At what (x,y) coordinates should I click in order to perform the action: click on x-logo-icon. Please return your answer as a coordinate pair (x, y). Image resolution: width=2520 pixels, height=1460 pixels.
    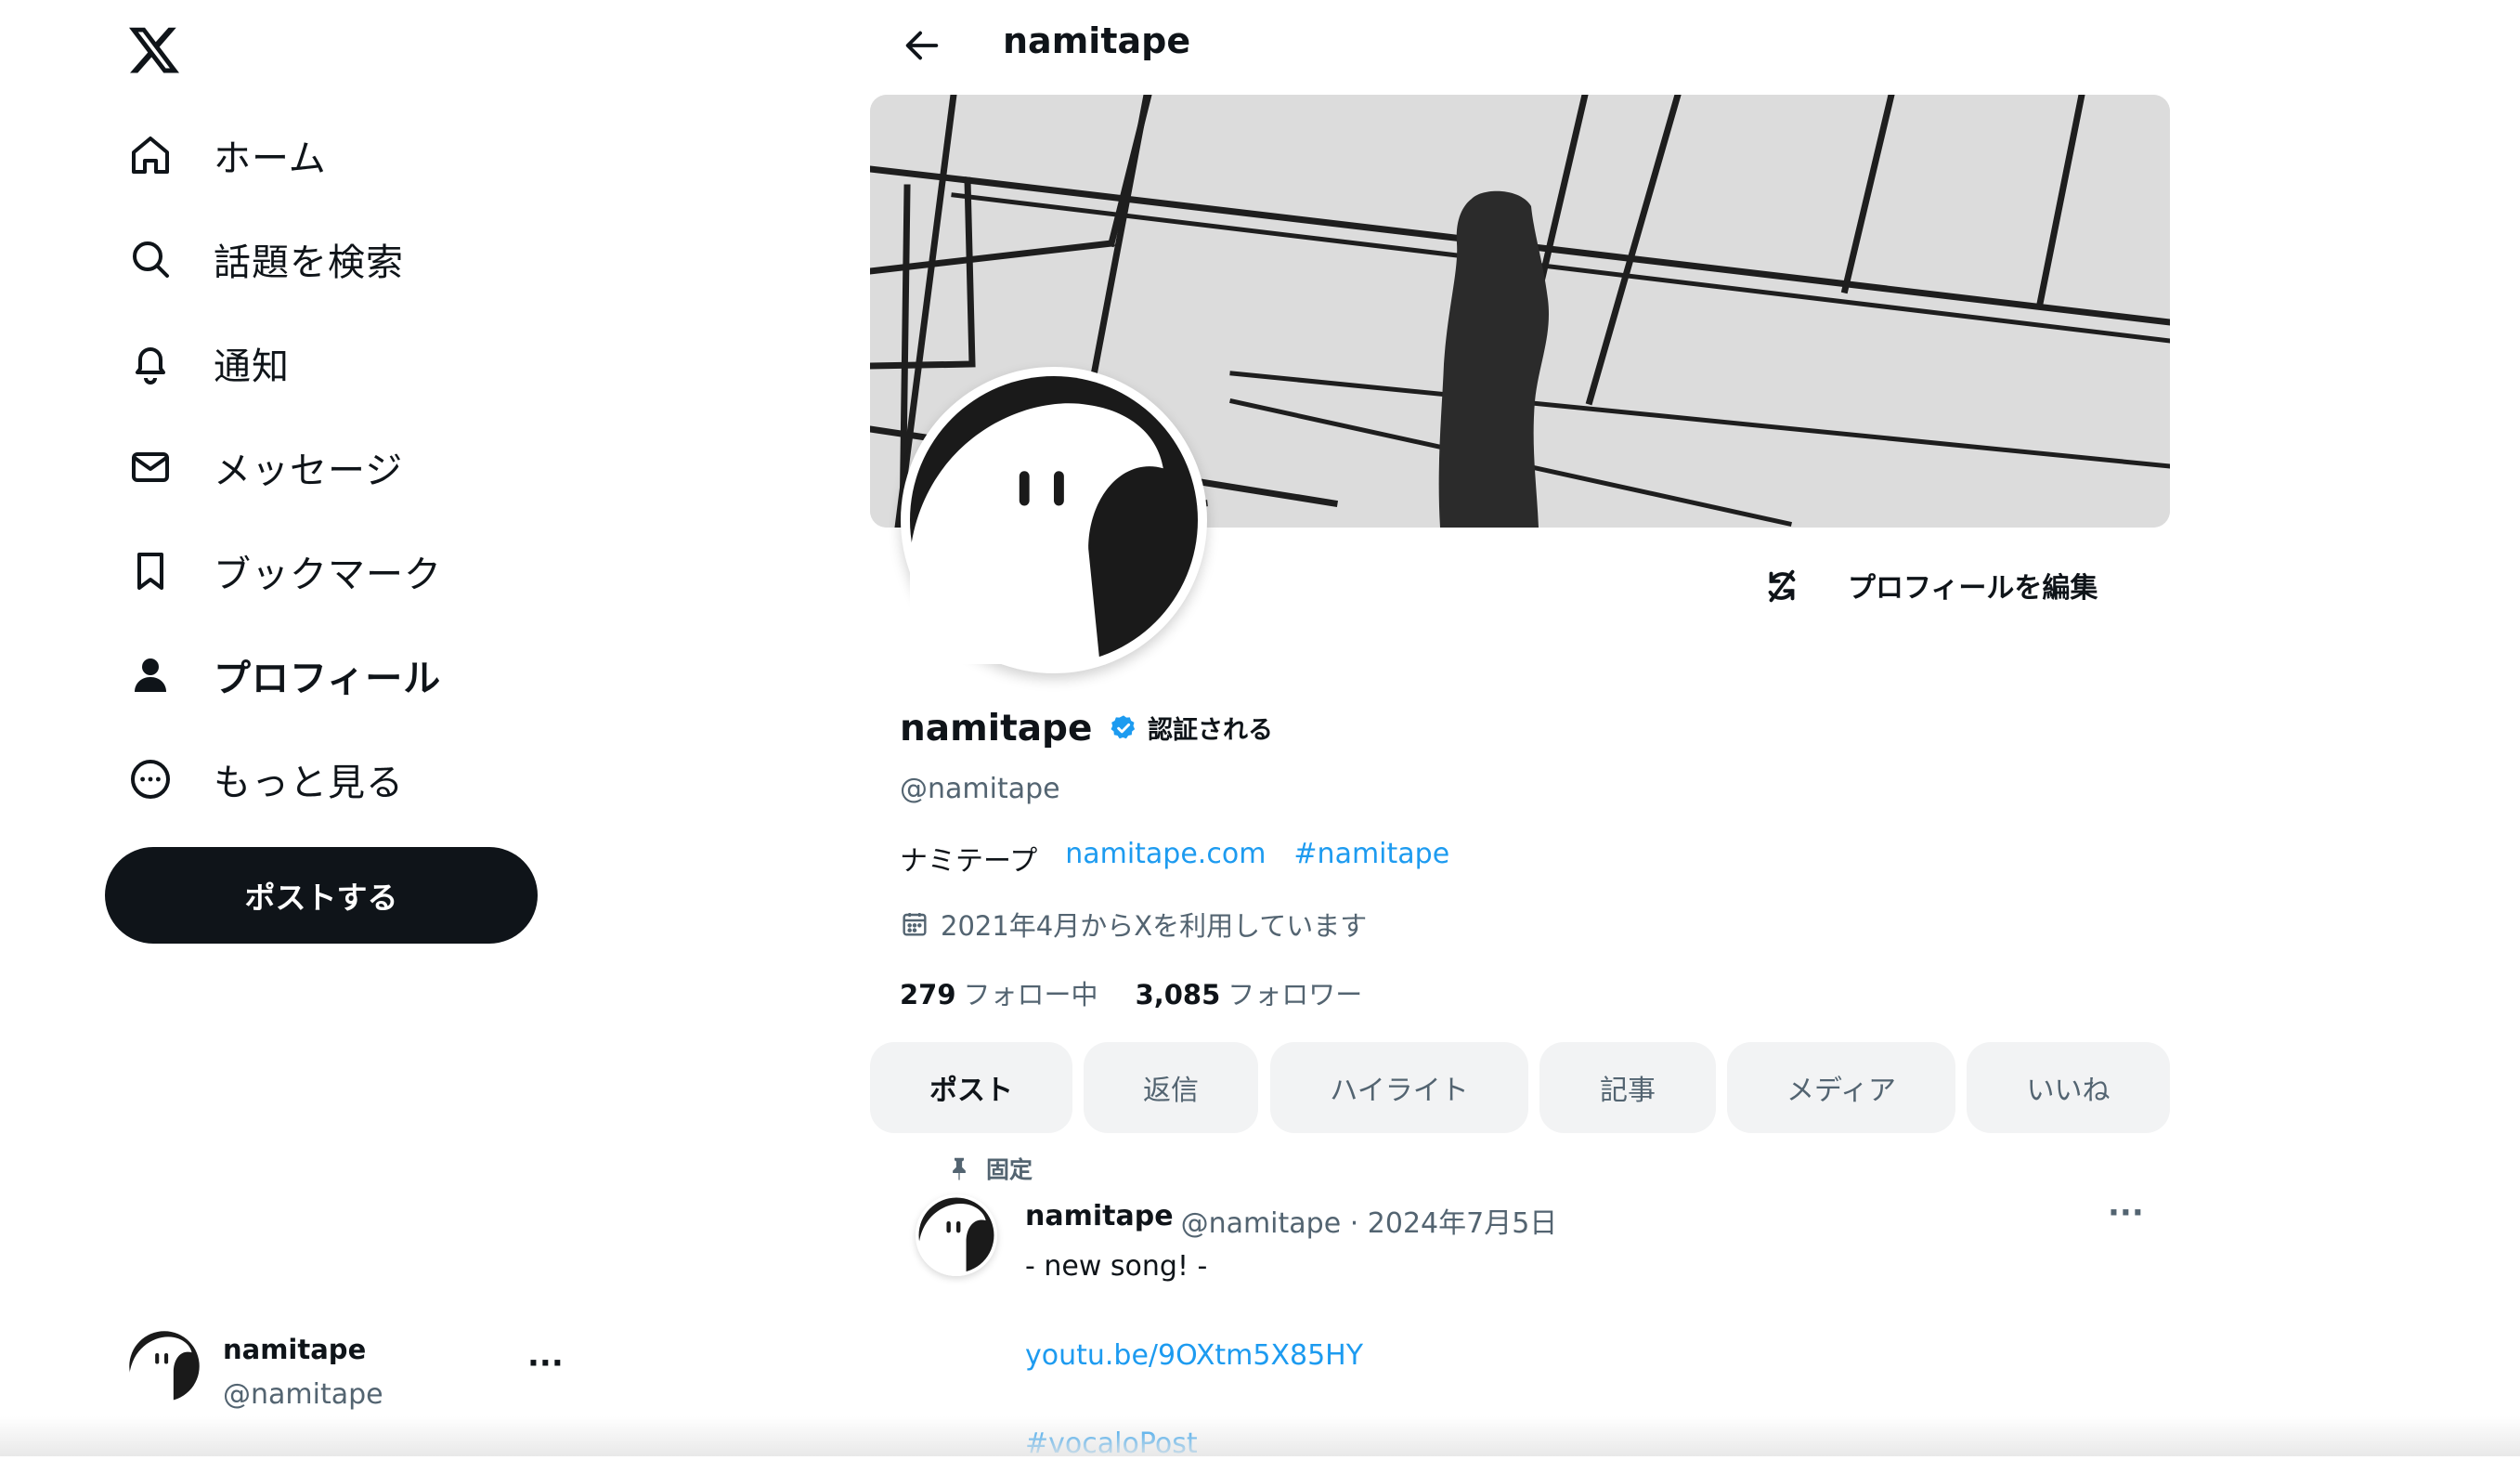
    Looking at the image, I should click on (154, 50).